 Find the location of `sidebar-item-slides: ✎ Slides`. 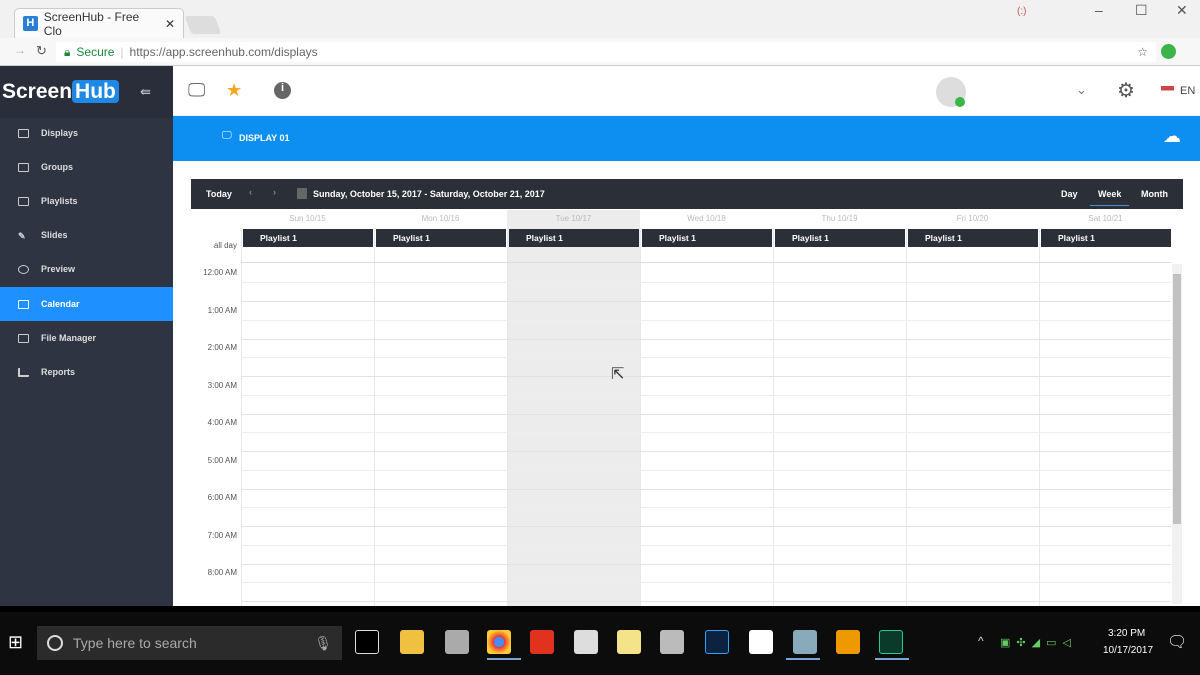

sidebar-item-slides: ✎ Slides is located at coordinates (86, 235).